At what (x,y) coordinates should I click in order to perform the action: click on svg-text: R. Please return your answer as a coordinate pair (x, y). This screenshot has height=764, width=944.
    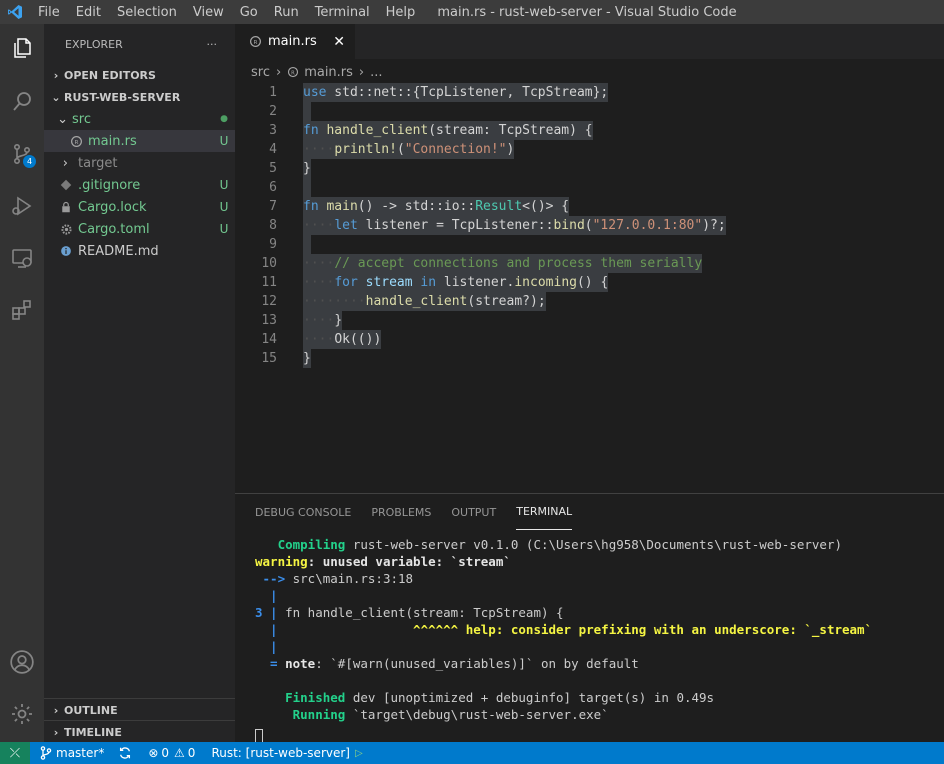
    Looking at the image, I should click on (256, 43).